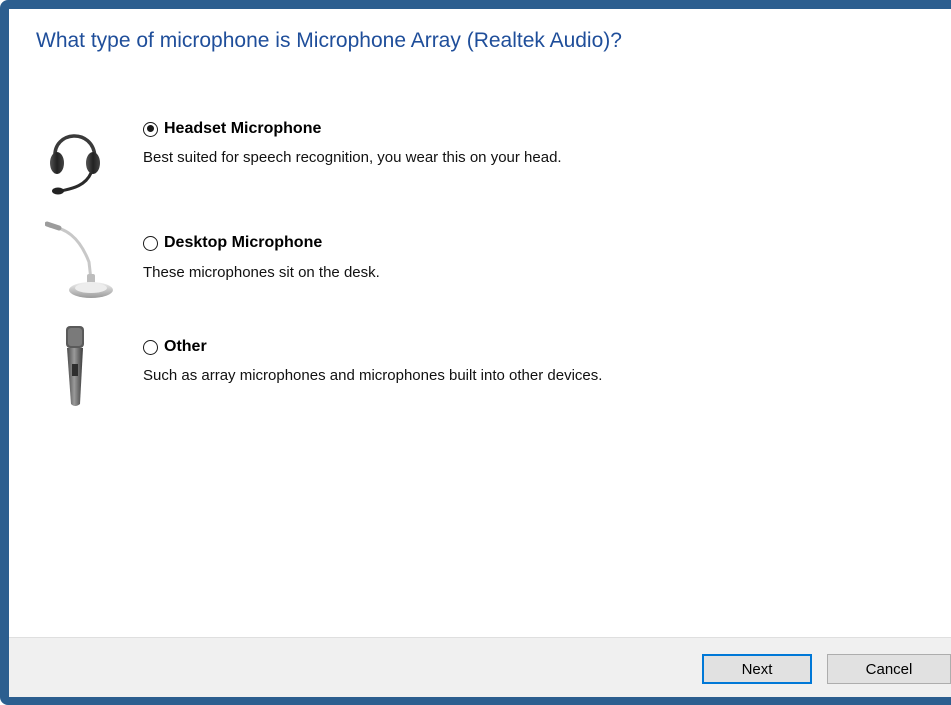 This screenshot has width=951, height=705. I want to click on radio-button-selected, so click(150, 129).